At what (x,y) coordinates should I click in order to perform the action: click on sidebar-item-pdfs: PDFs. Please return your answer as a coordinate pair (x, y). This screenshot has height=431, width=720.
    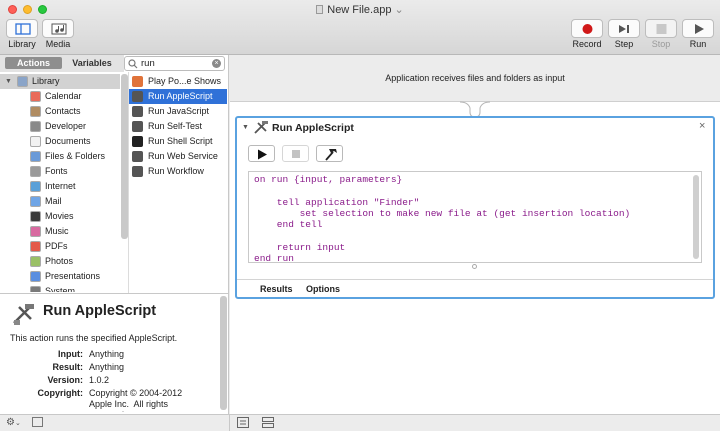
    Looking at the image, I should click on (60, 246).